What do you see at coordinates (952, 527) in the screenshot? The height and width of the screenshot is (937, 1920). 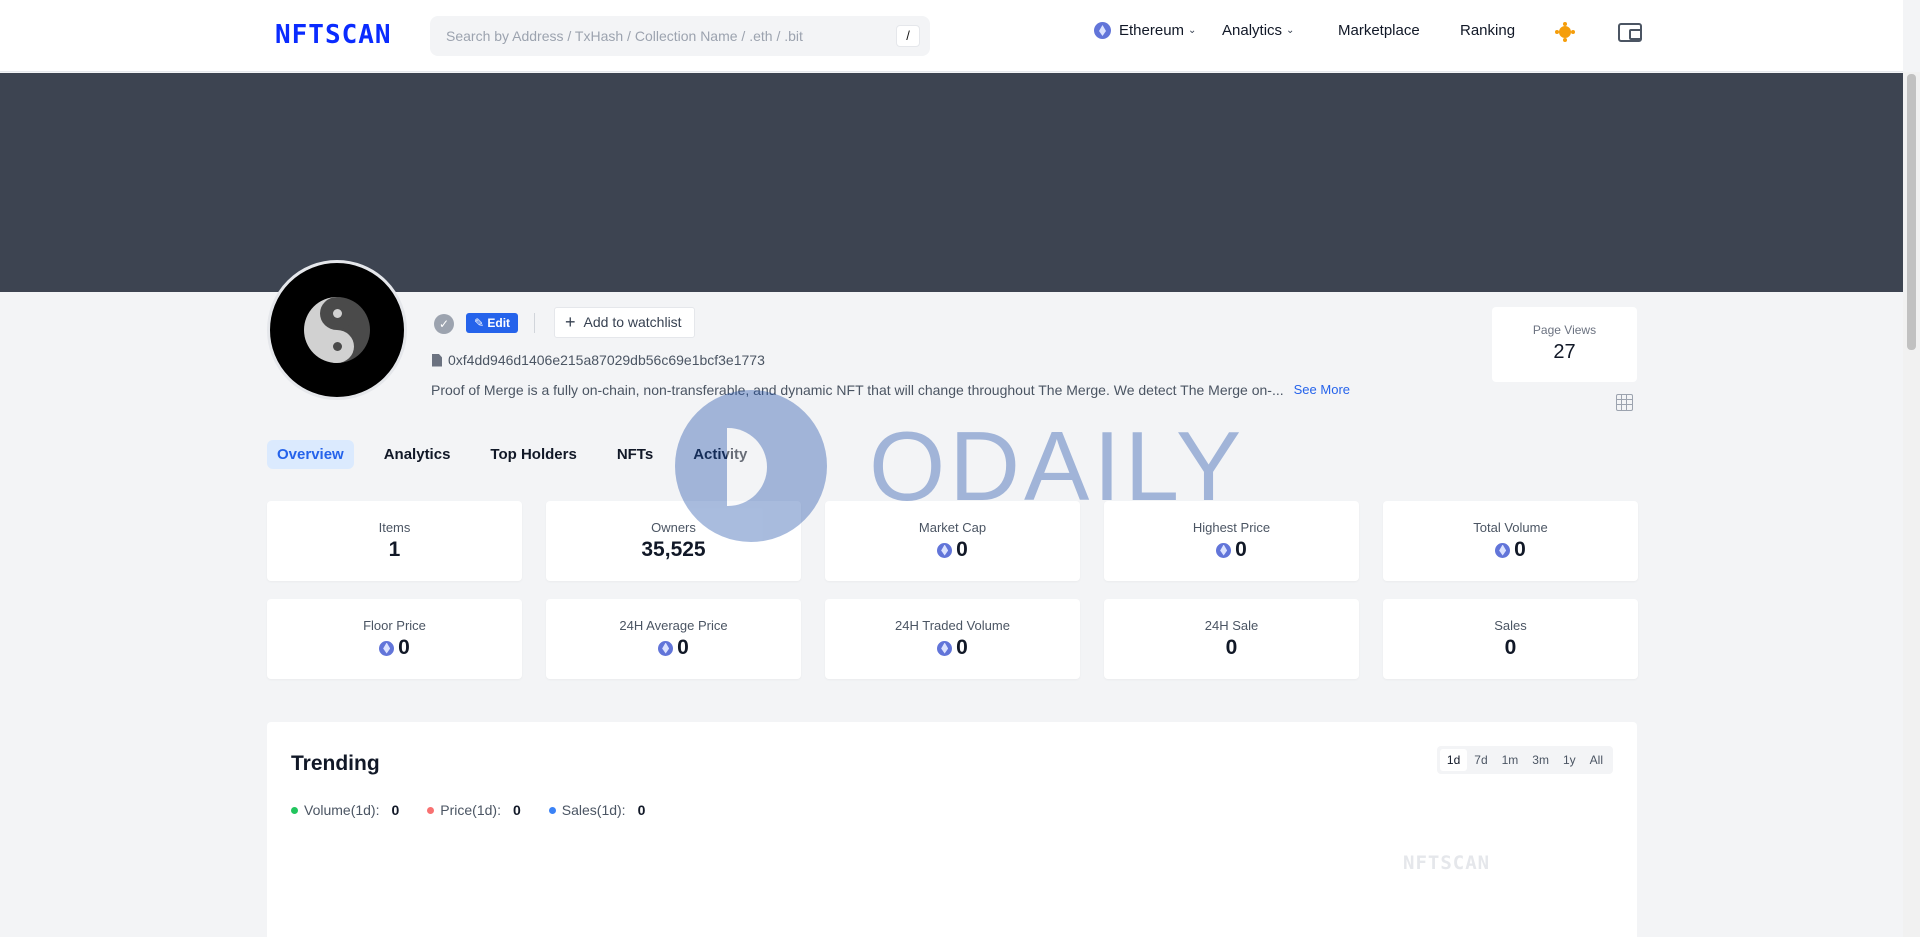 I see `stat-label: Market Cap` at bounding box center [952, 527].